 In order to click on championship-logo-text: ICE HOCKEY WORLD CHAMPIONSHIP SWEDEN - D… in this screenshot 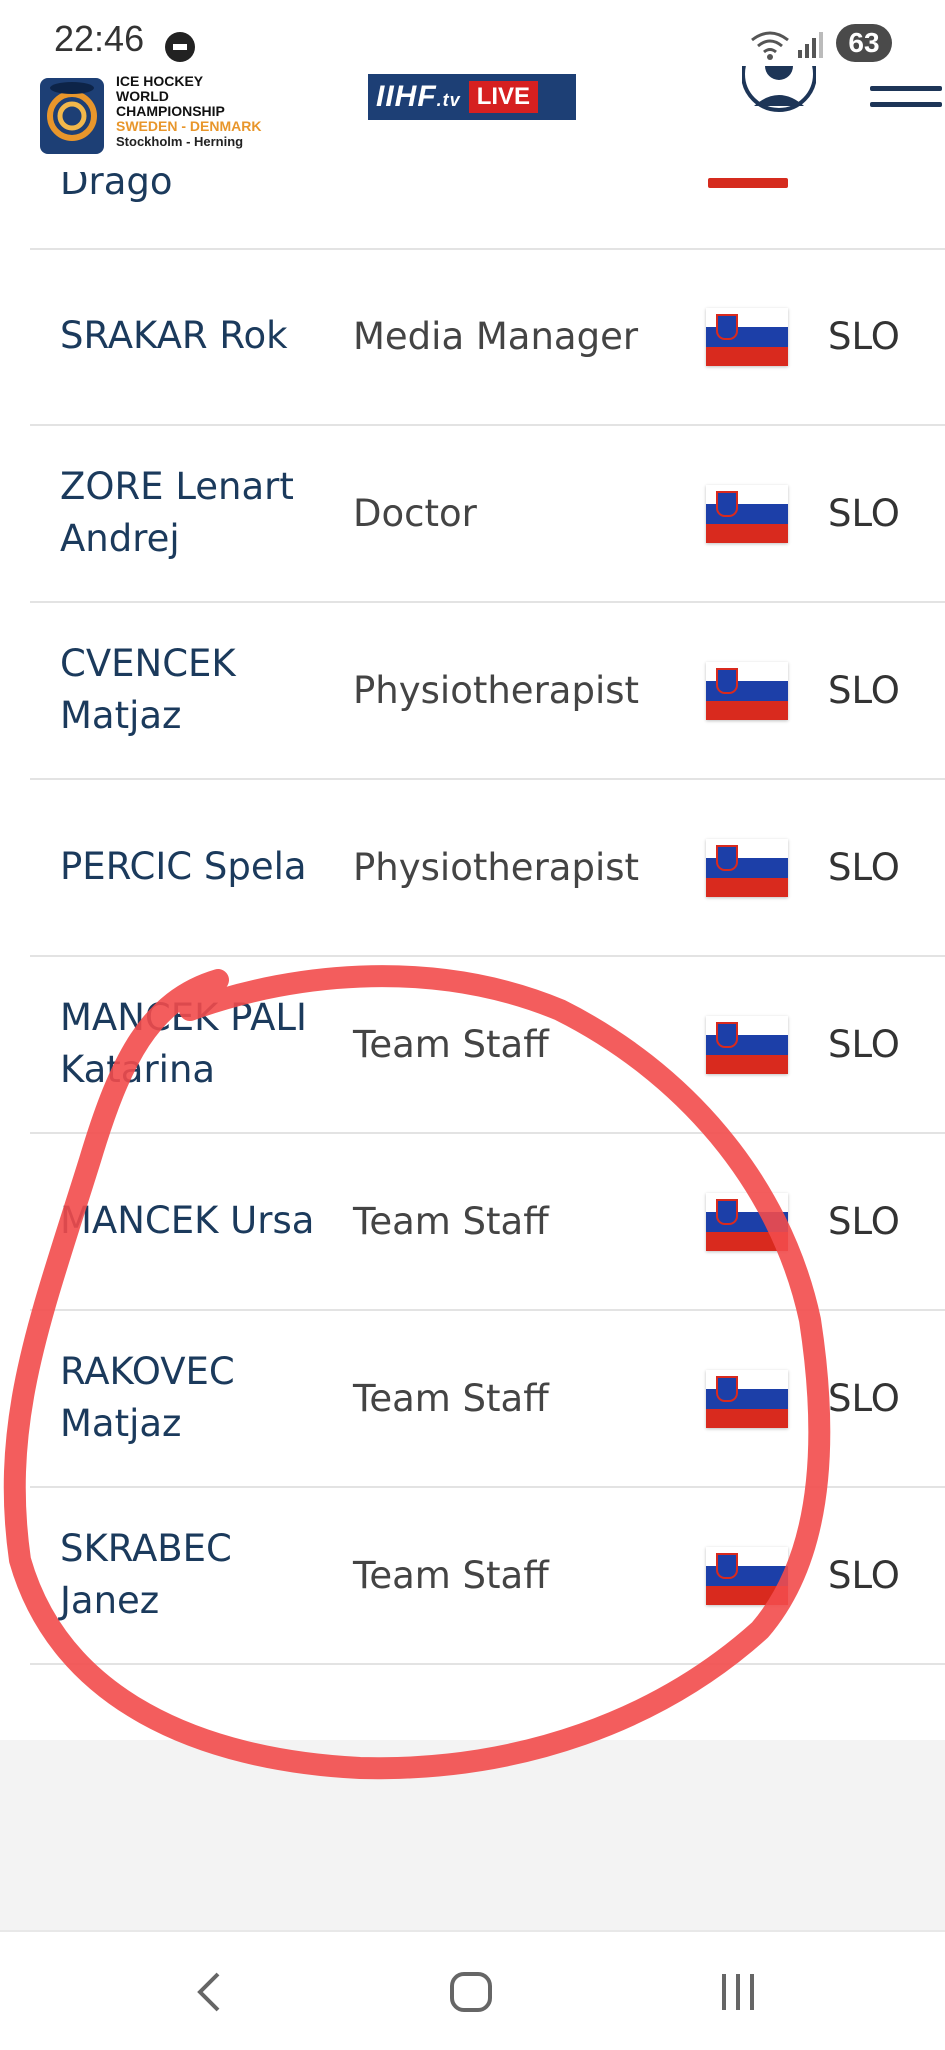, I will do `click(189, 111)`.